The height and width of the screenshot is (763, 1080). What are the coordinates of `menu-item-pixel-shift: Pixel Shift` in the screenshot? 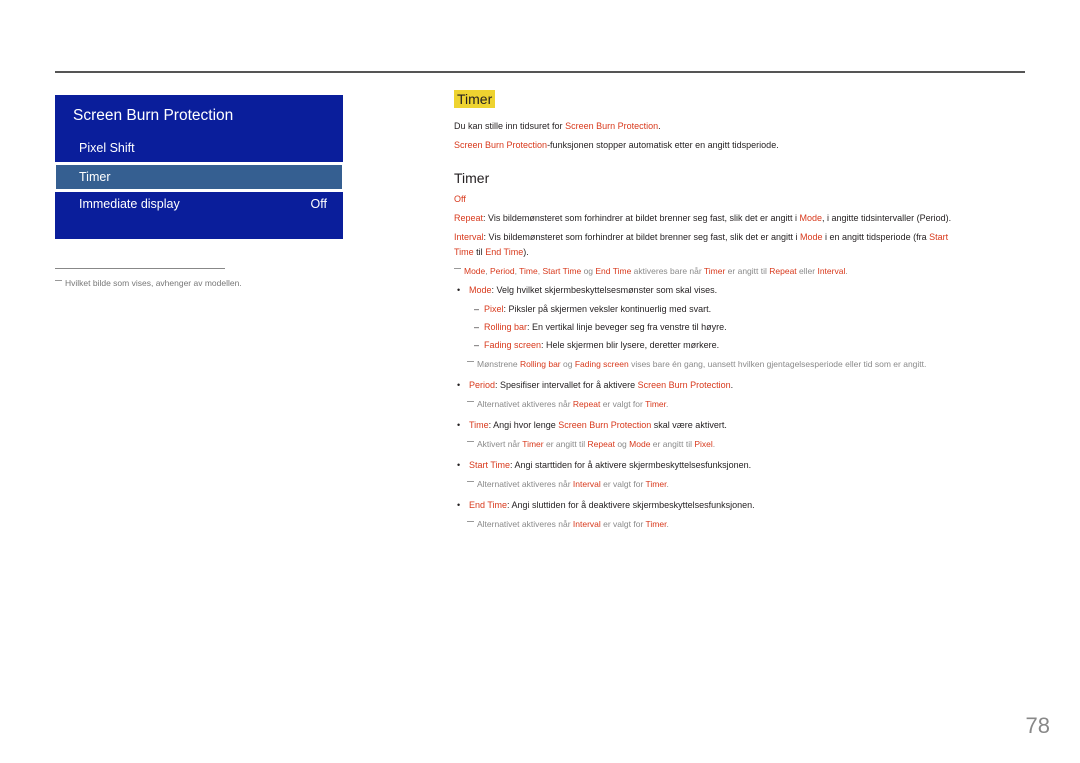 It's located at (199, 150).